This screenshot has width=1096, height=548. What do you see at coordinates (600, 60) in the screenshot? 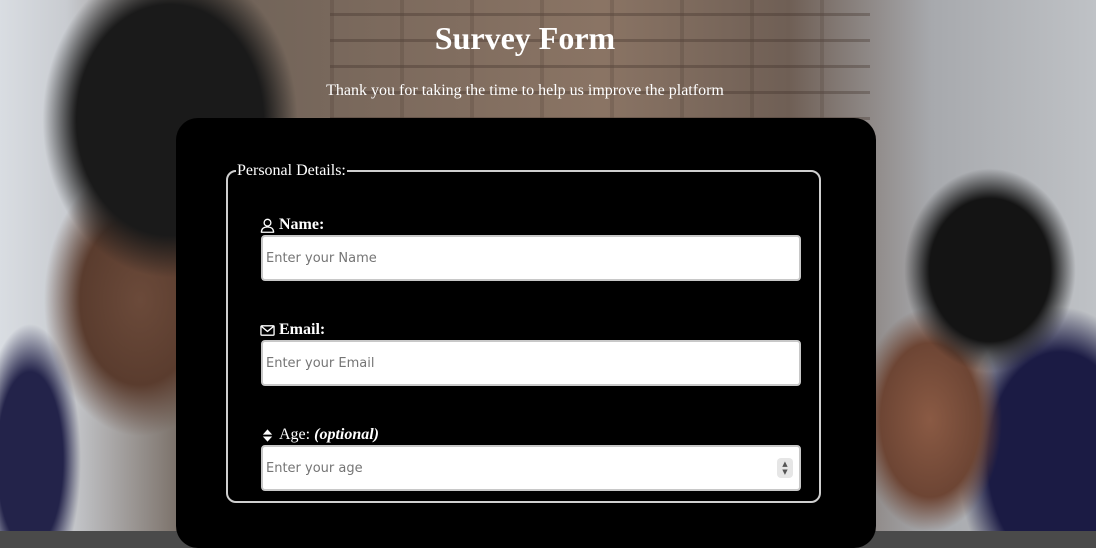
I see `background-brick-wall` at bounding box center [600, 60].